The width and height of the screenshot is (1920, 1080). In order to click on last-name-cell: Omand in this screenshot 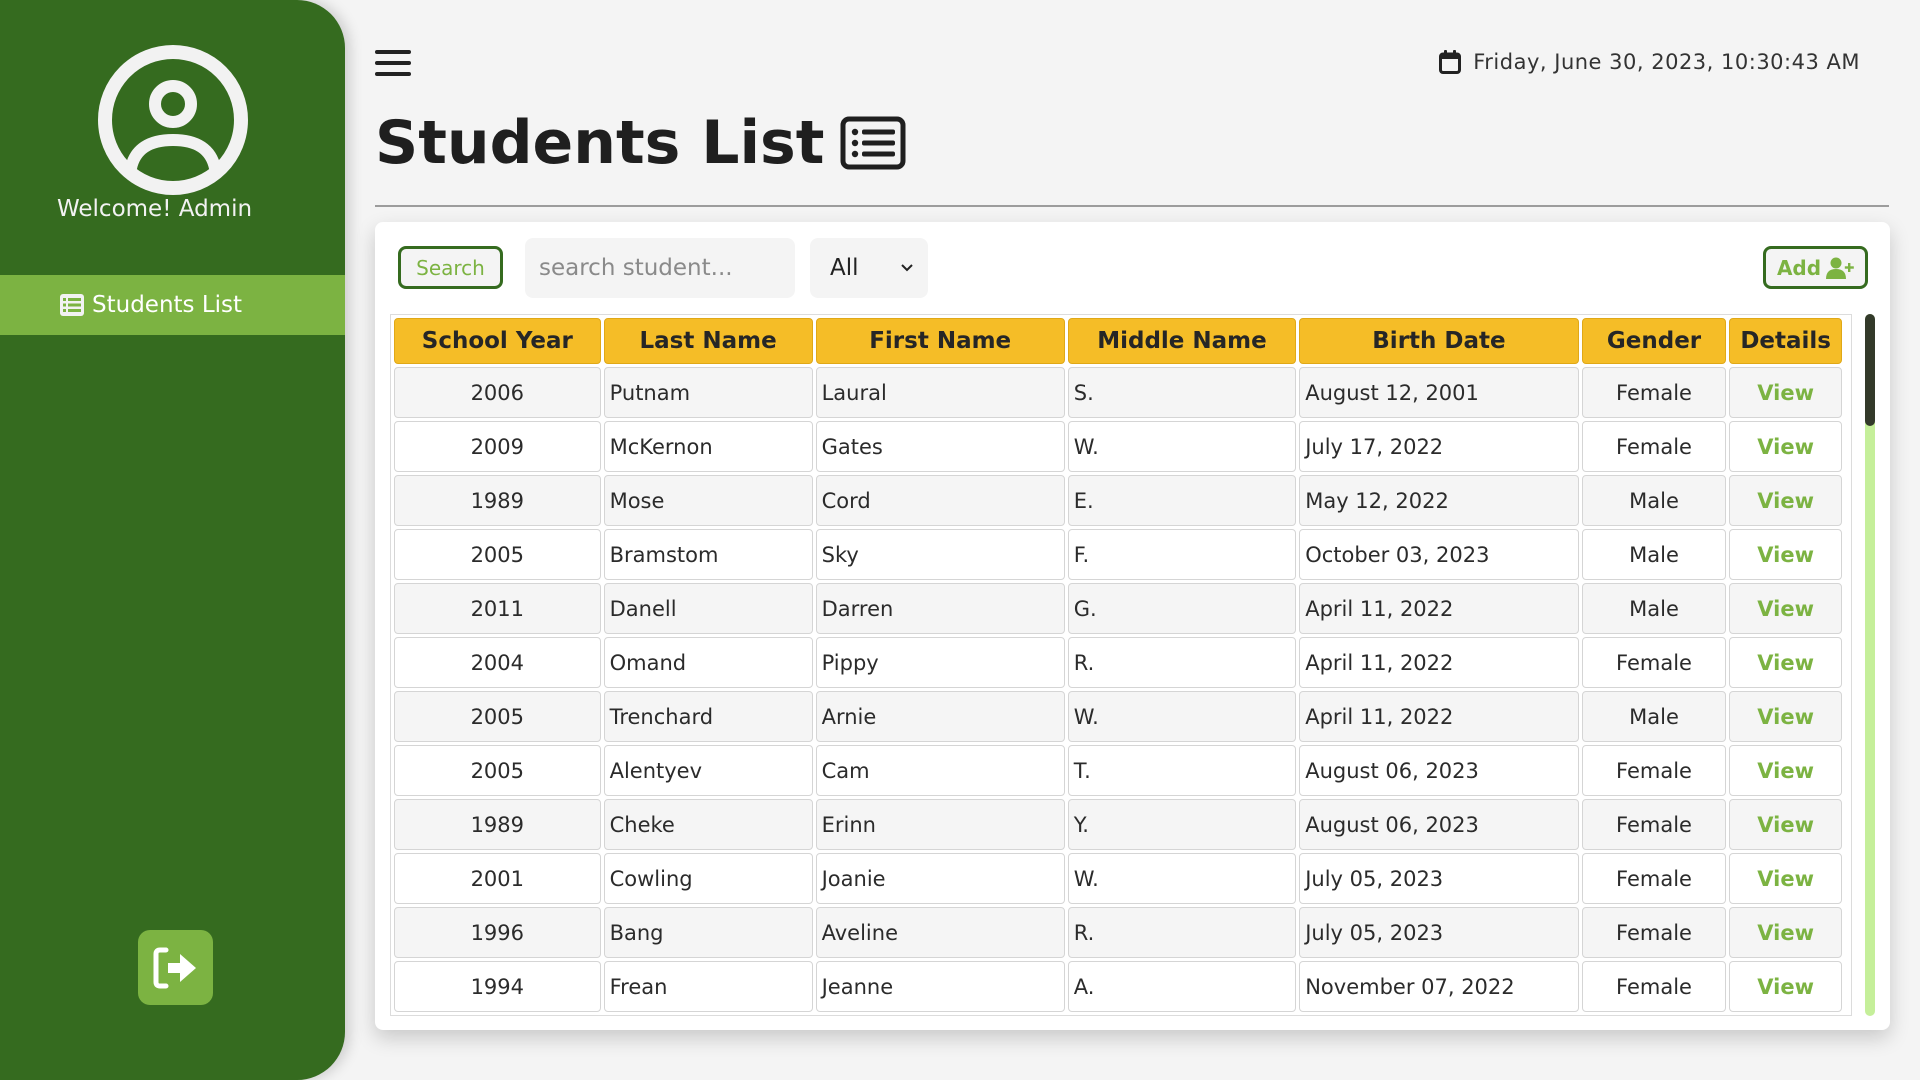, I will do `click(708, 662)`.